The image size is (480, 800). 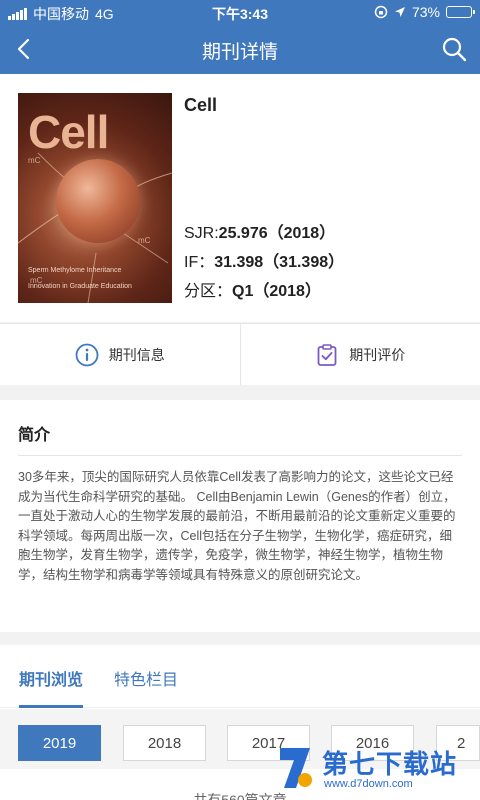 I want to click on search-icon, so click(x=454, y=49).